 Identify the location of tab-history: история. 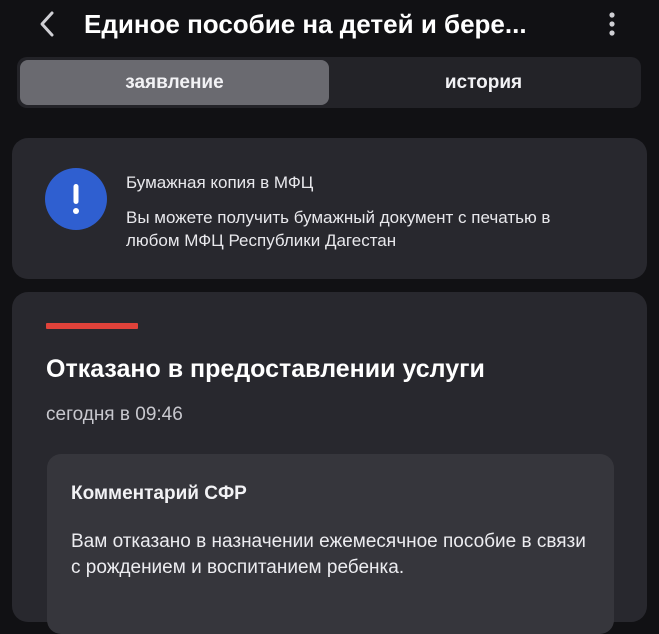
(483, 82).